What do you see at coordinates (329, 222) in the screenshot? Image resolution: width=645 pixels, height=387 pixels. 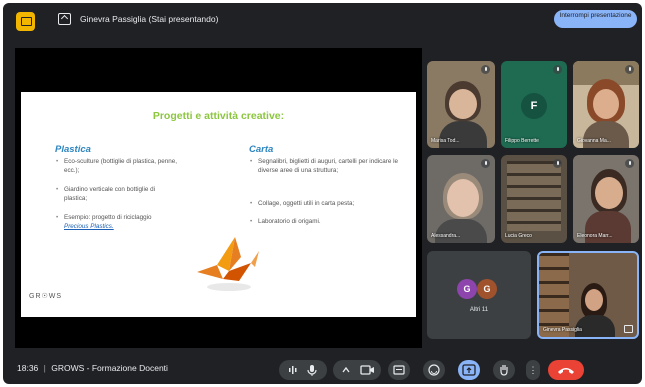 I see `slide-bullet: Laboratorio di origami.` at bounding box center [329, 222].